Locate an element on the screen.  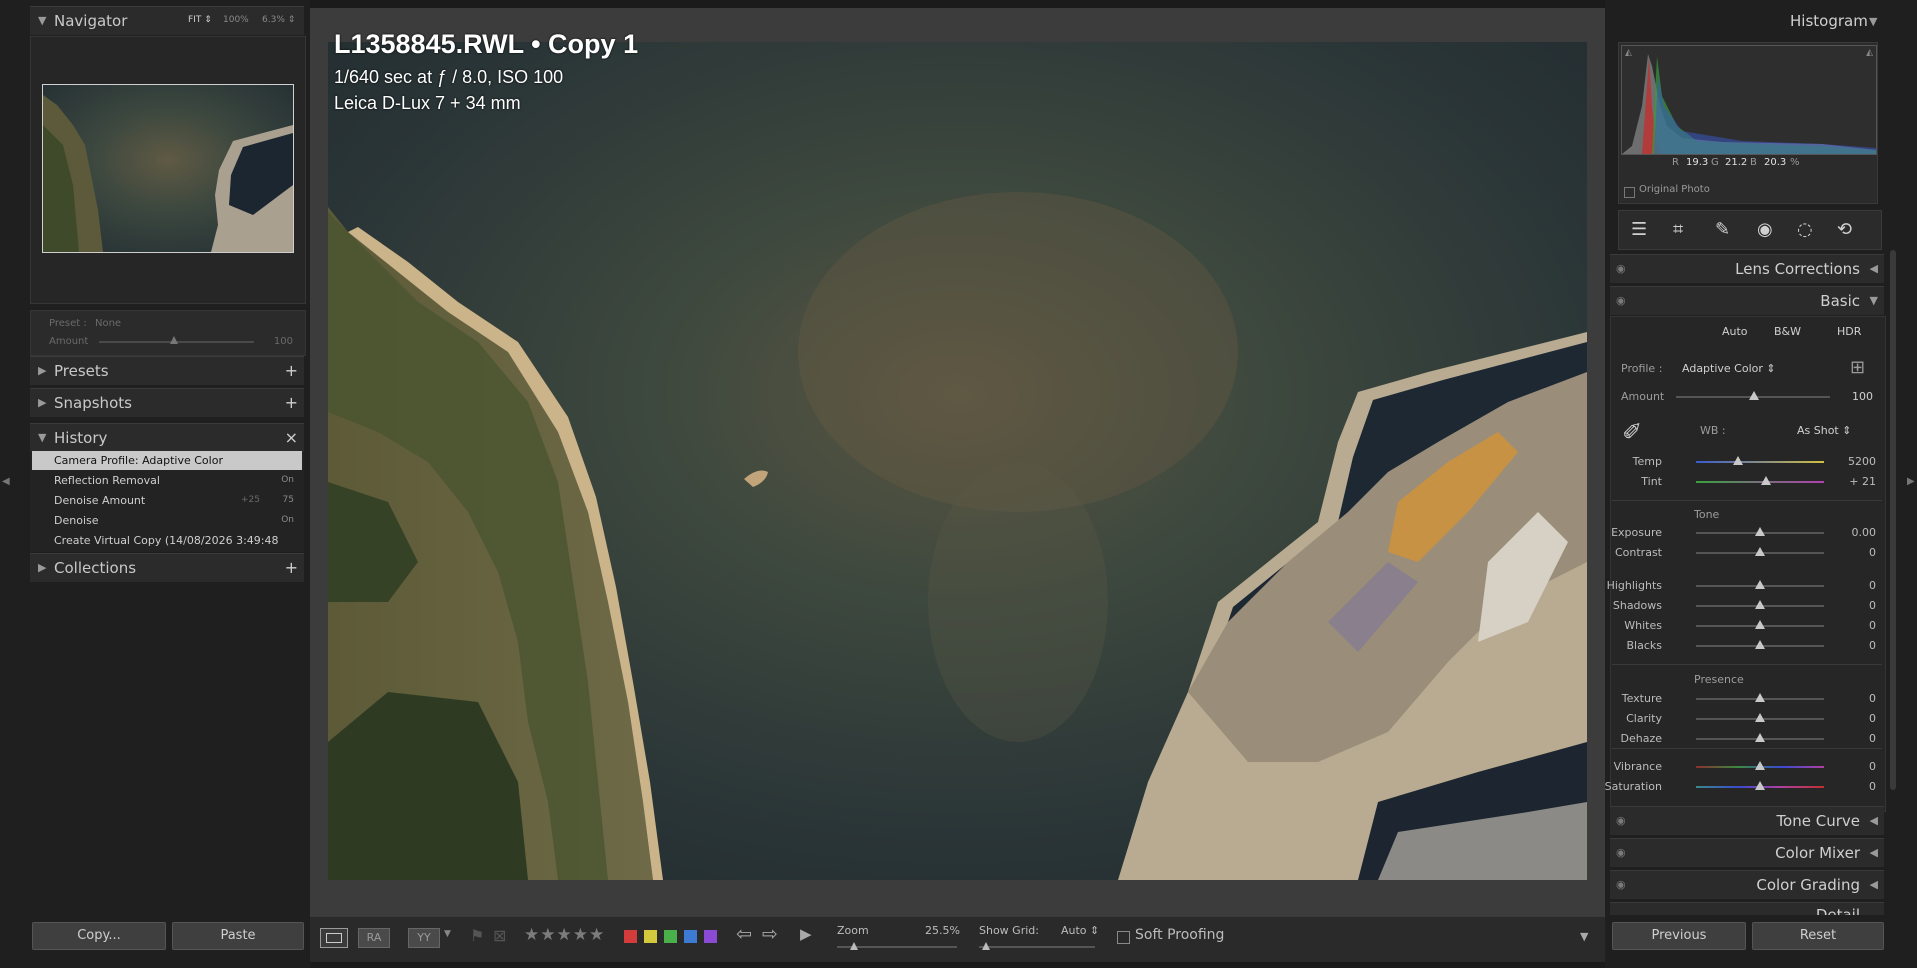
compare-view-icon: RA is located at coordinates (374, 938).